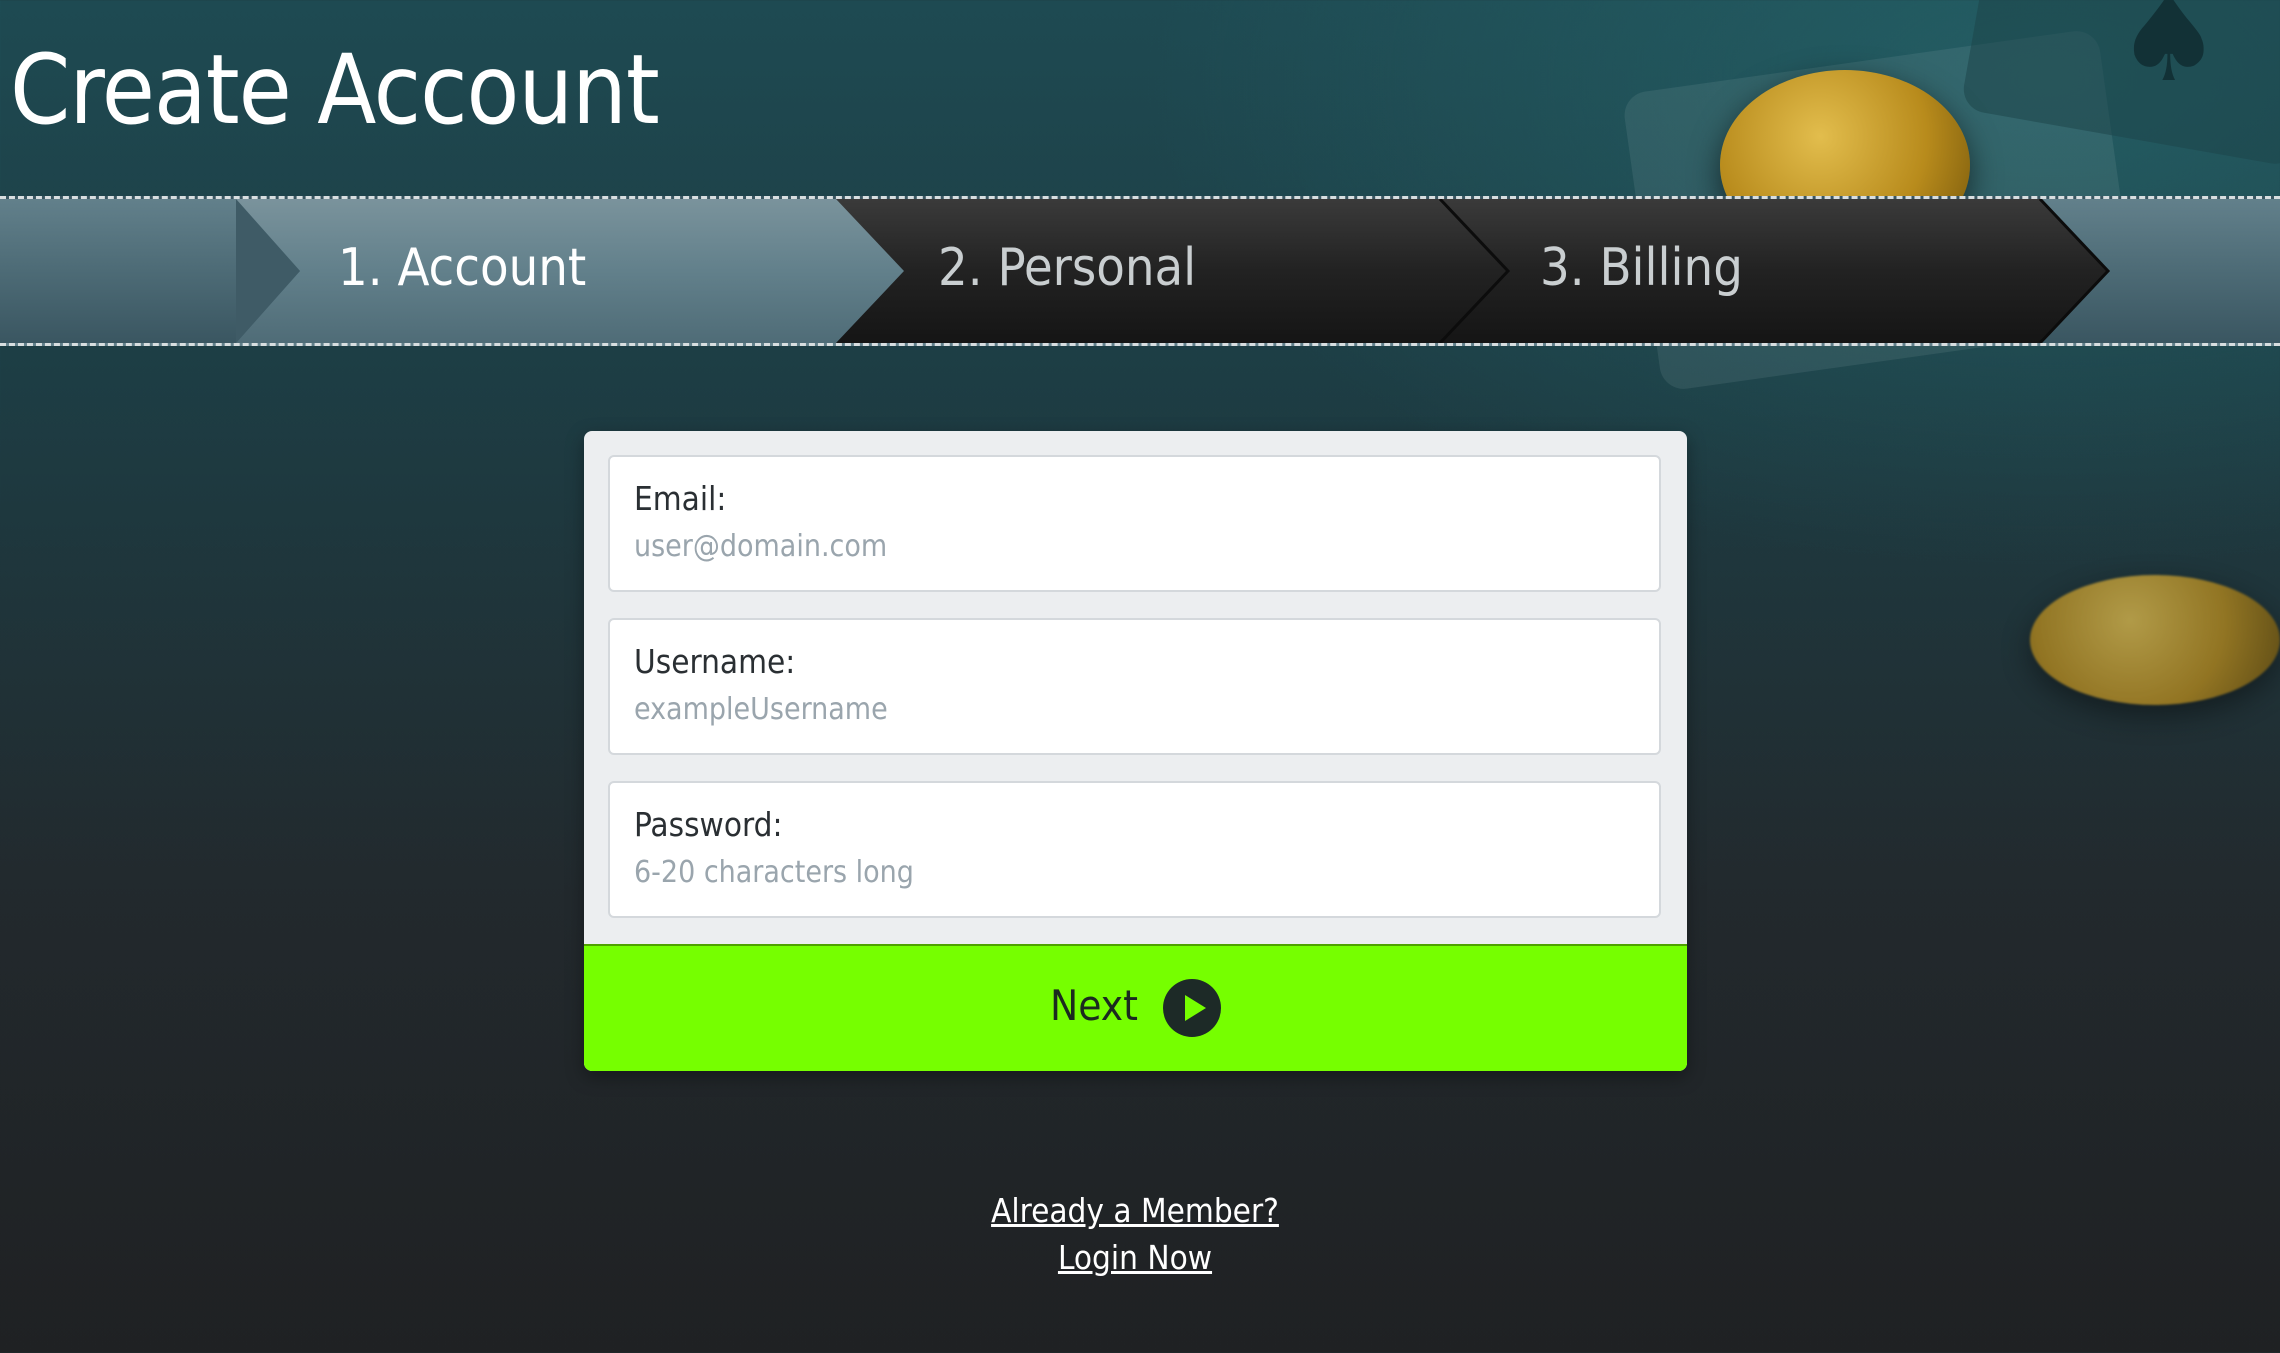  I want to click on email-label: Email:, so click(680, 498).